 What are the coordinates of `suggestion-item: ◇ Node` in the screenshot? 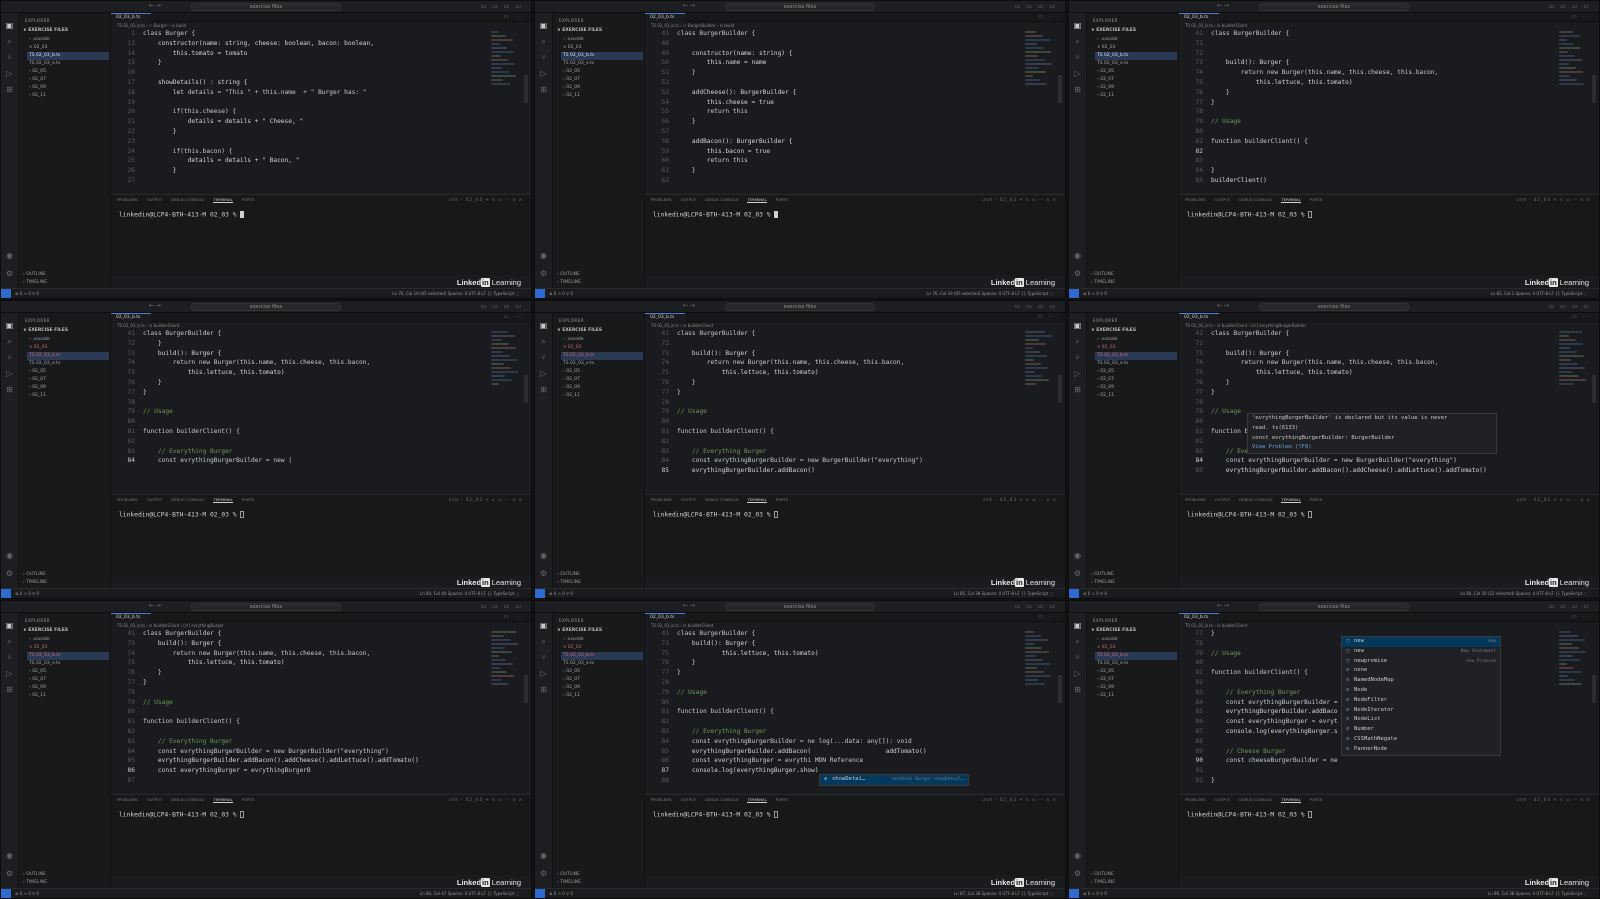 It's located at (1421, 691).